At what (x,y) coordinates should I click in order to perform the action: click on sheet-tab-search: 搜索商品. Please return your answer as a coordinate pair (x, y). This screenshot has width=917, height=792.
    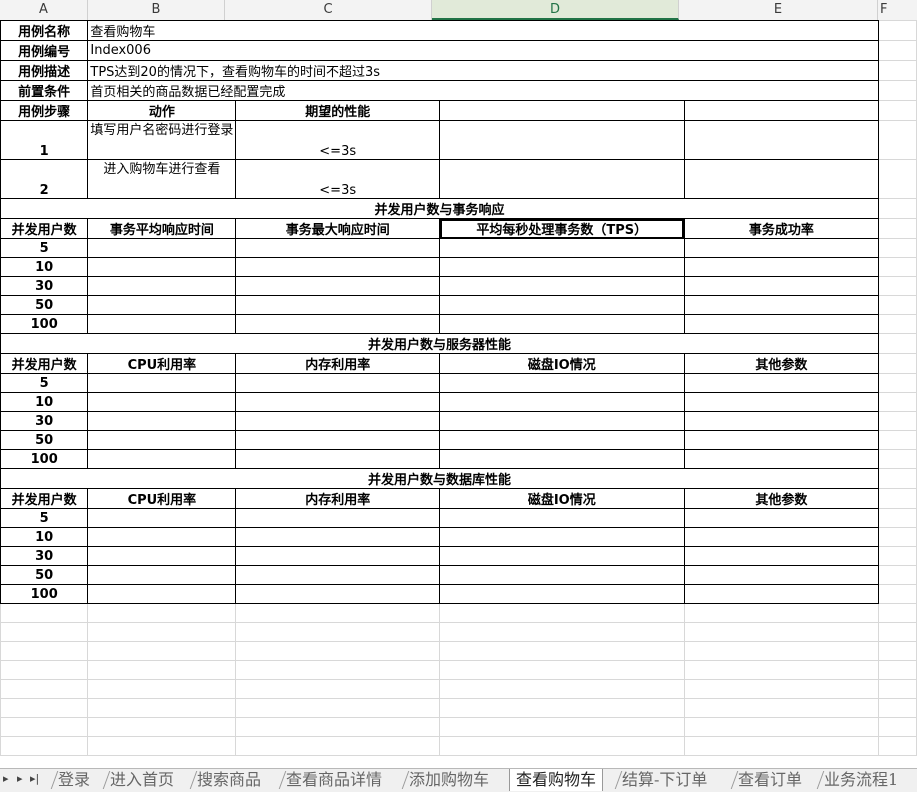
    Looking at the image, I should click on (229, 780).